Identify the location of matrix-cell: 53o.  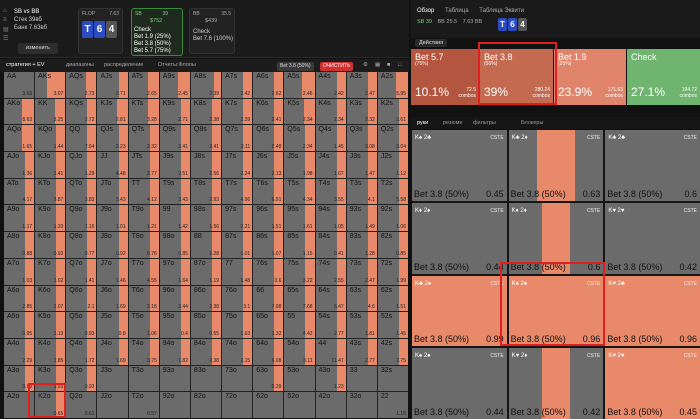
(299, 378).